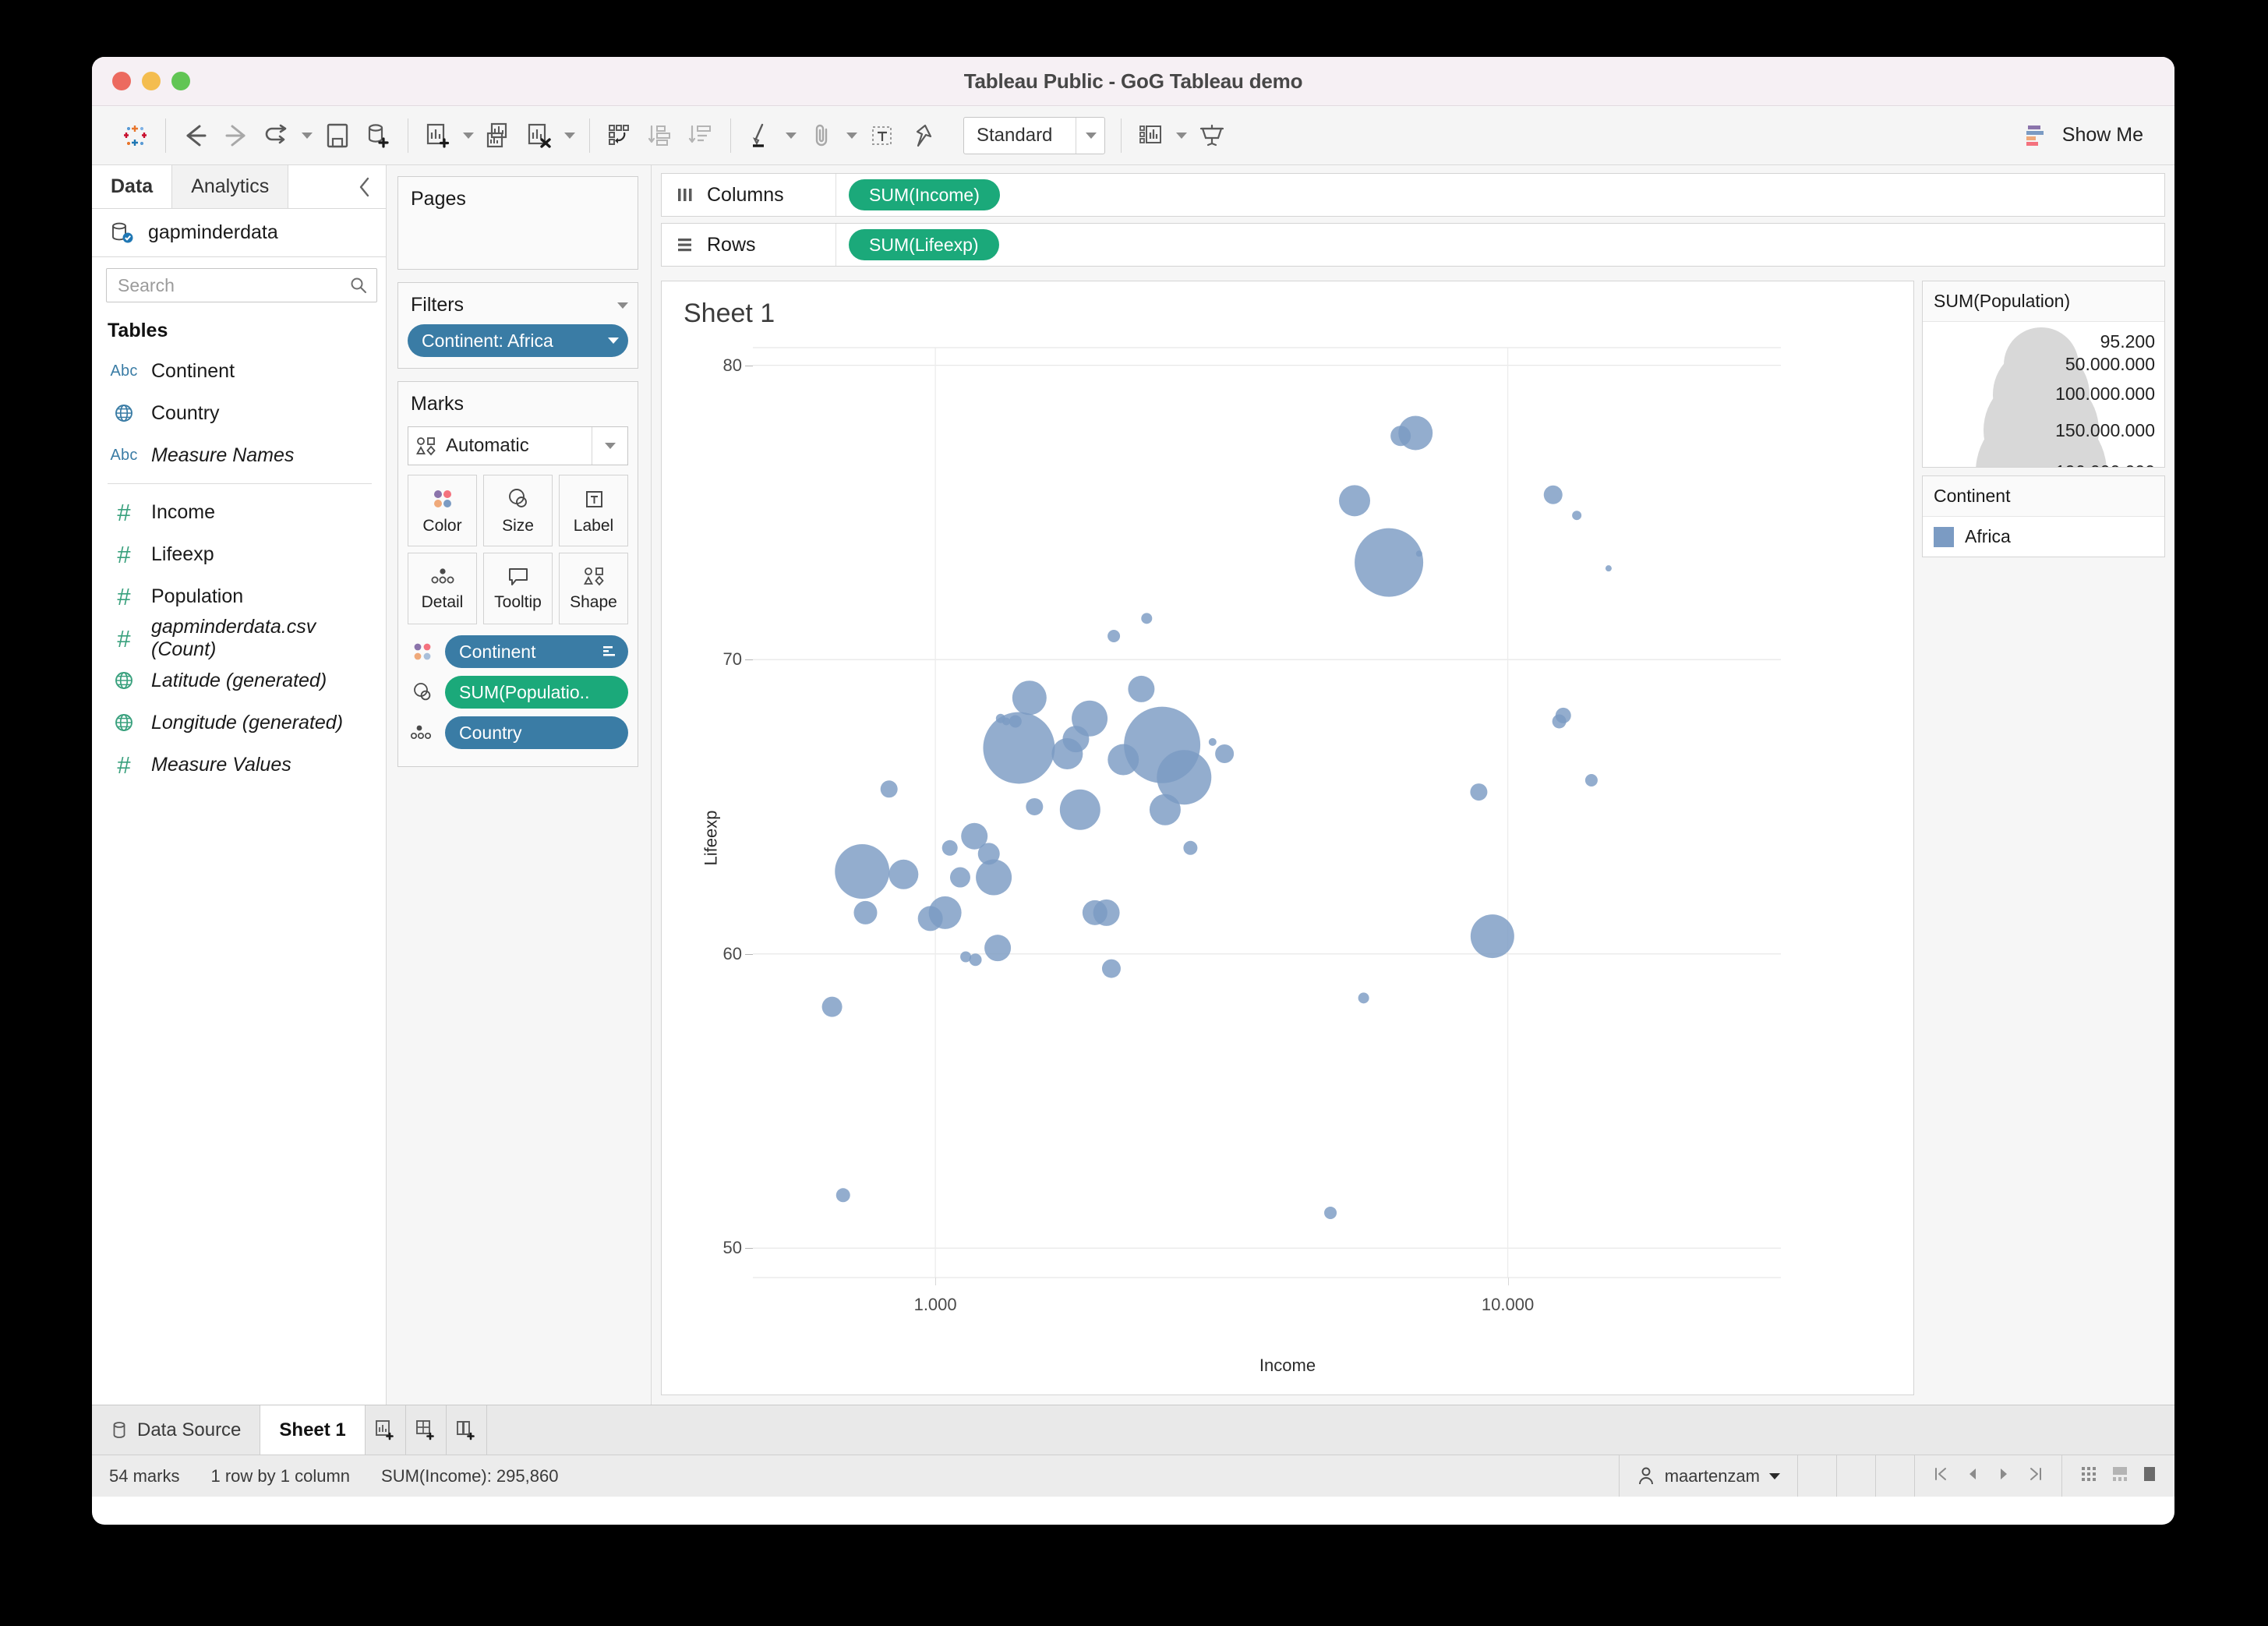 This screenshot has width=2268, height=1626. I want to click on paperclip-icon, so click(821, 135).